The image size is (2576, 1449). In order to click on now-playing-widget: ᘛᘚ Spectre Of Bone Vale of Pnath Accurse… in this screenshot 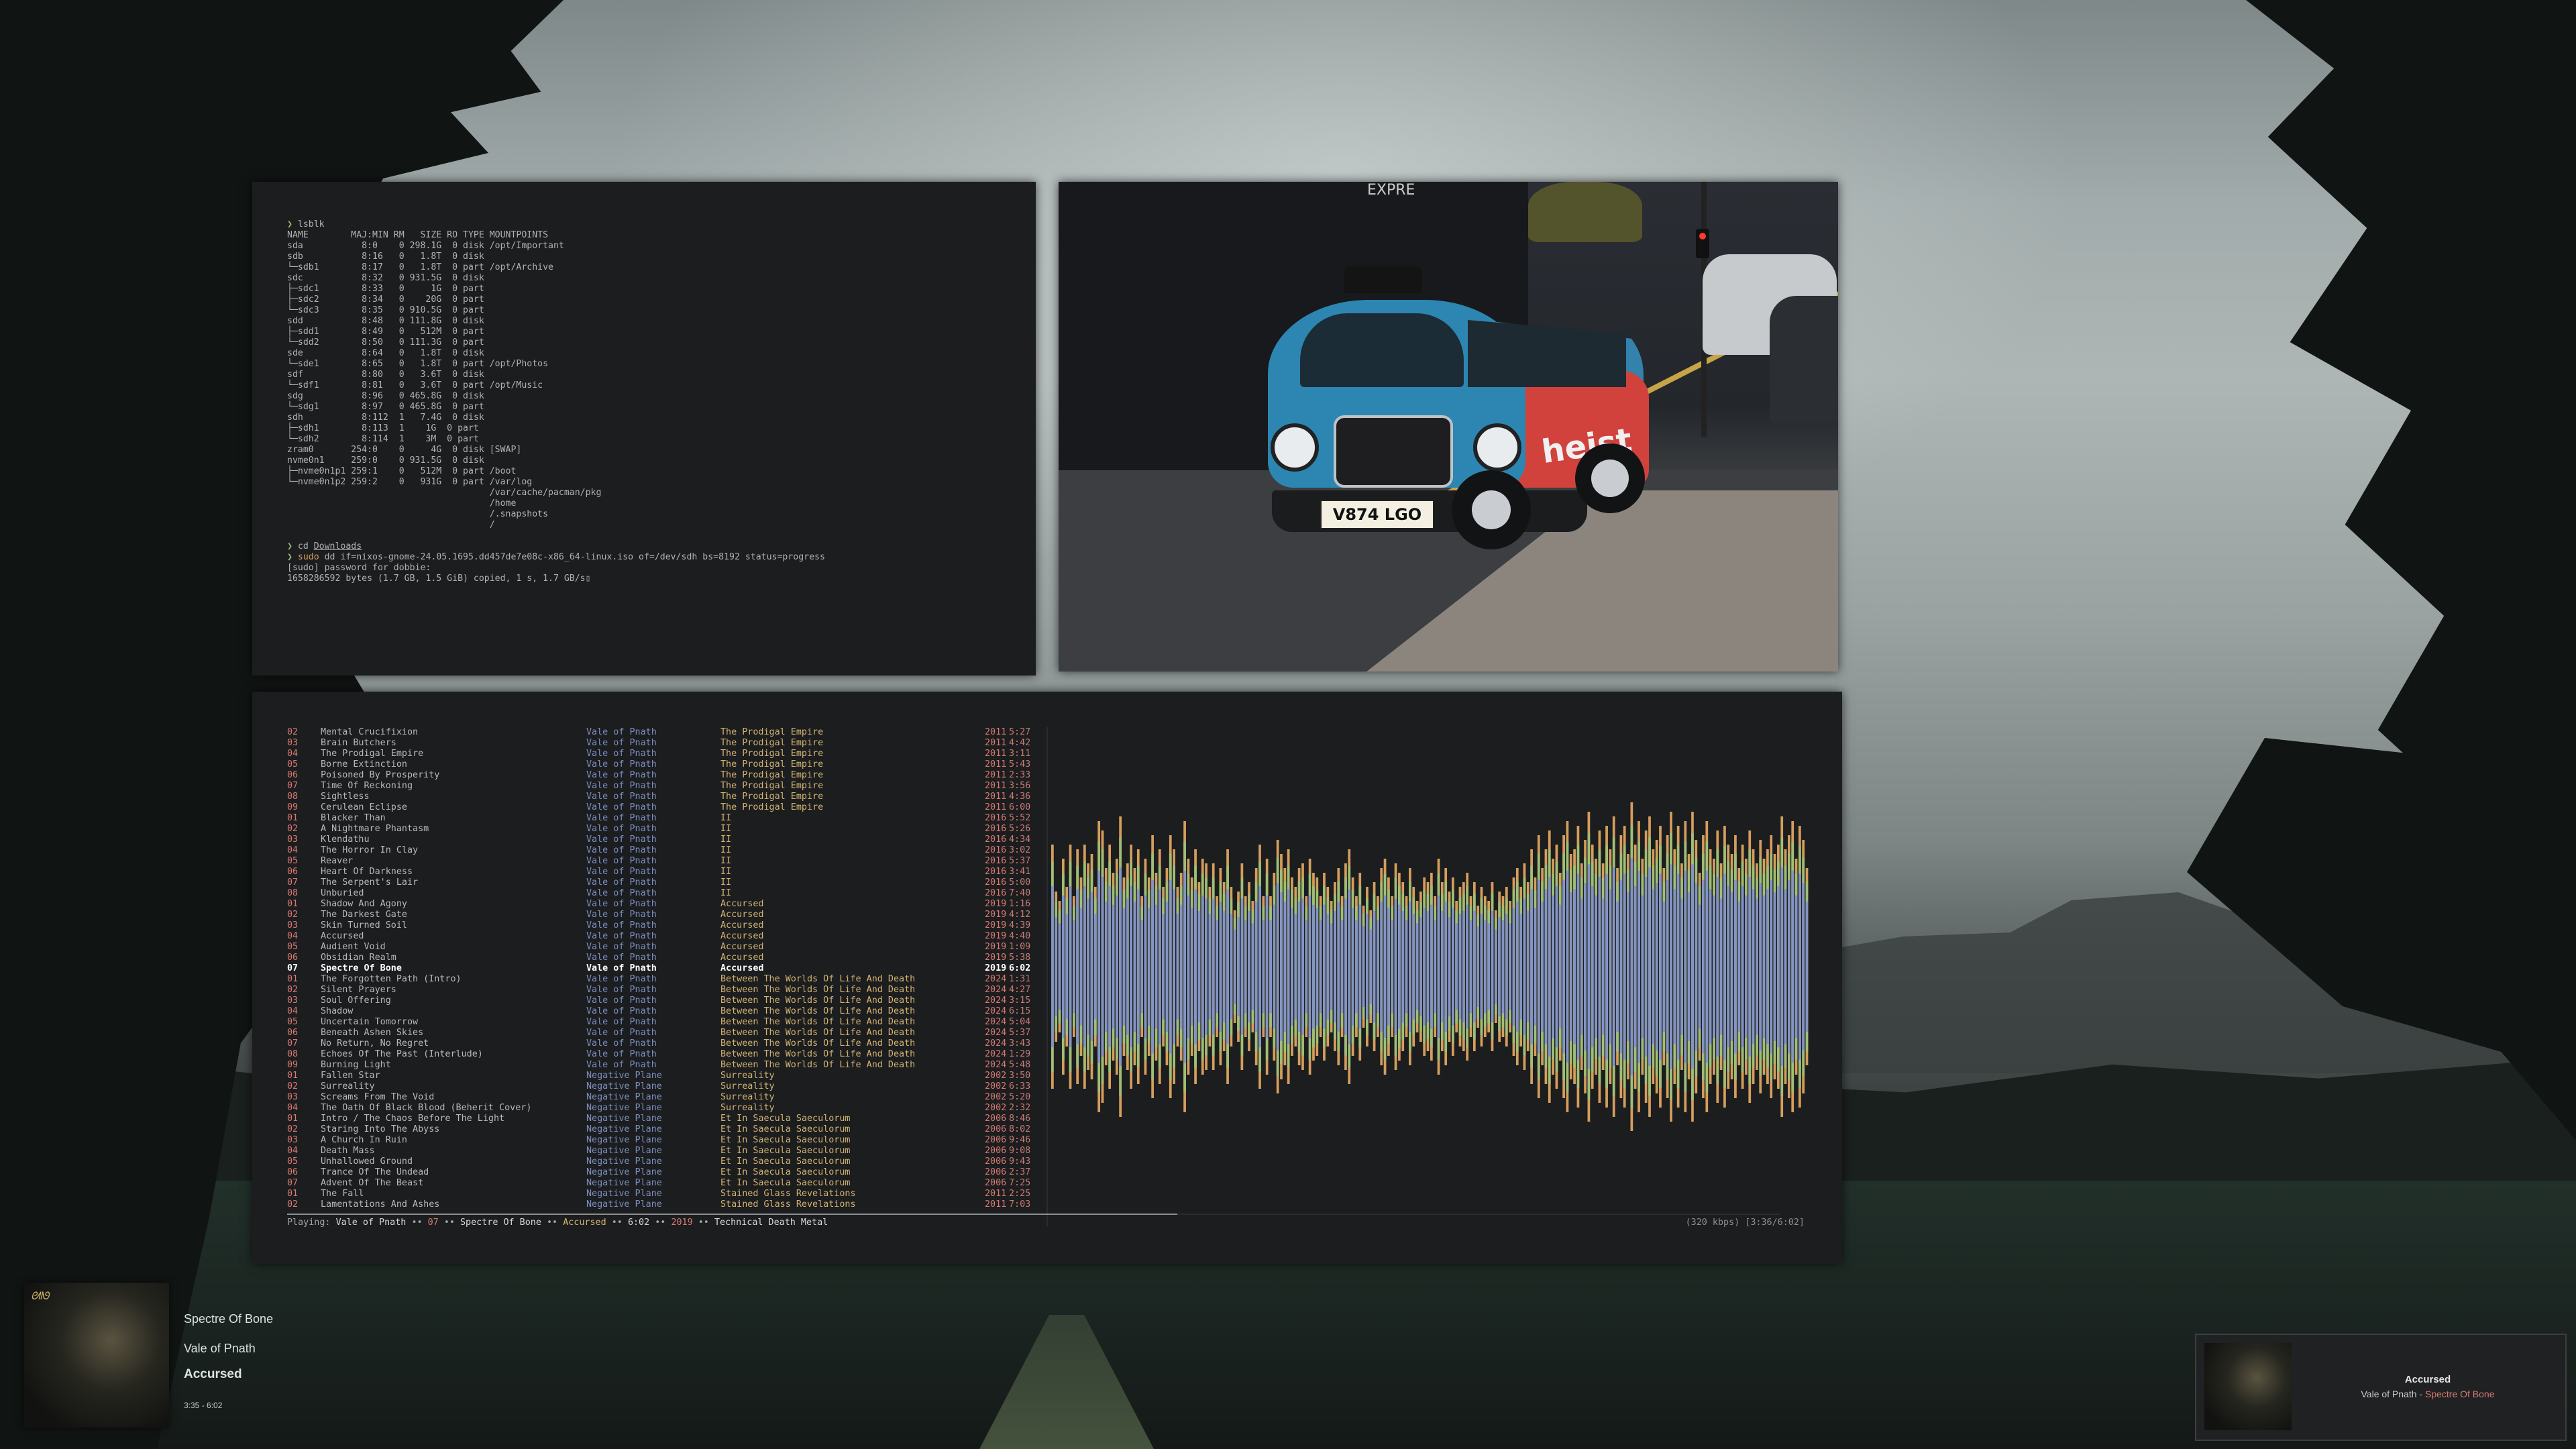, I will do `click(212, 1356)`.